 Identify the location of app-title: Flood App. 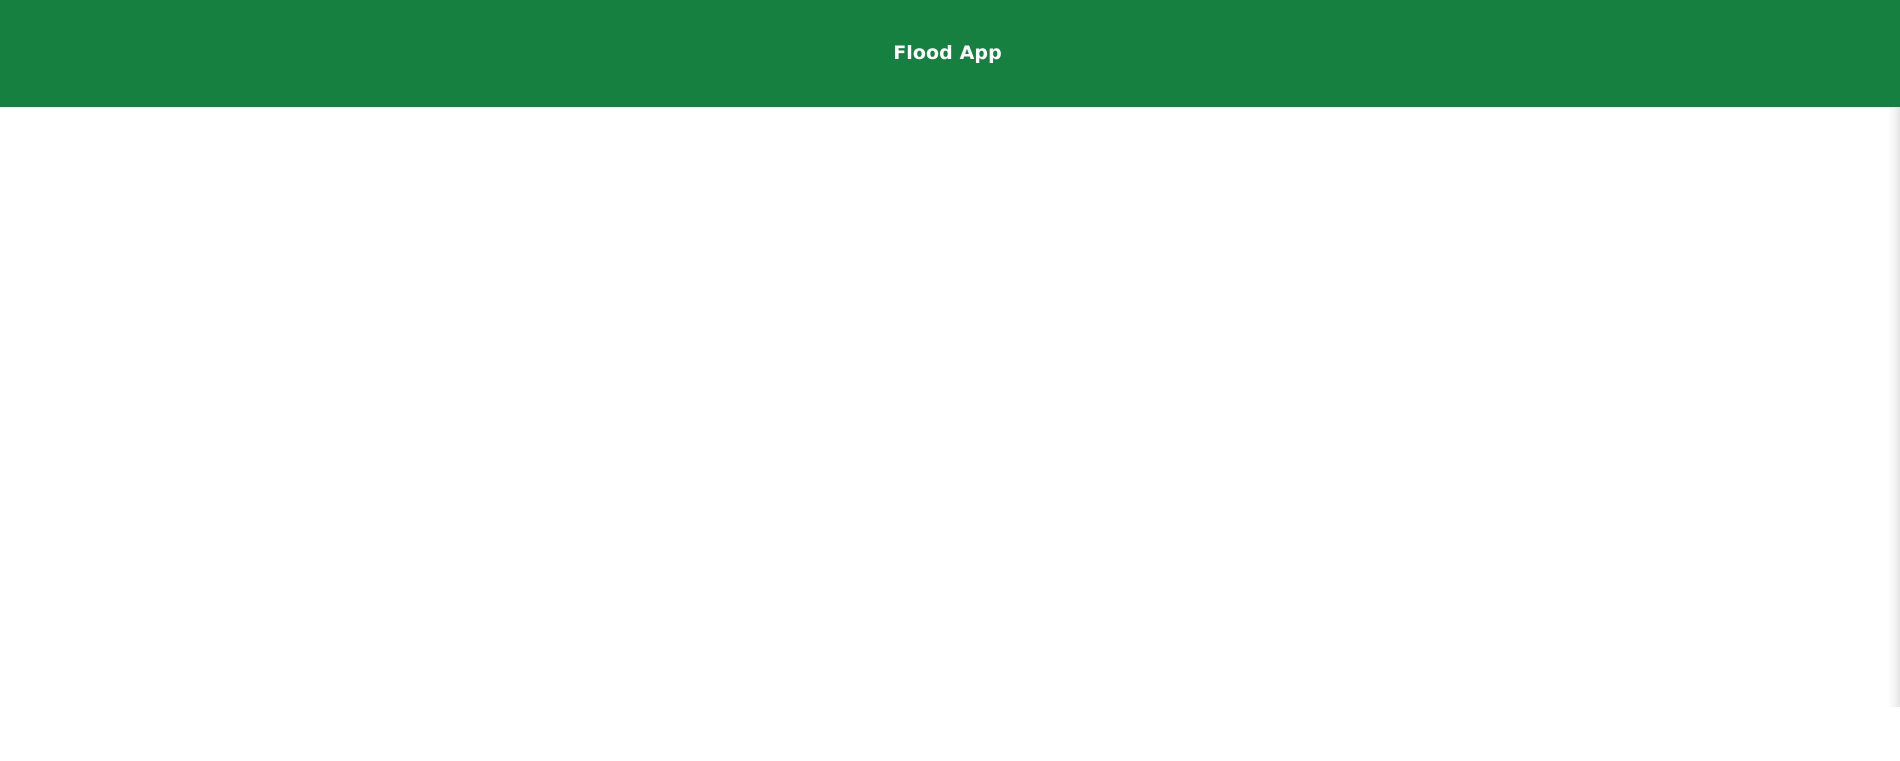
(947, 52).